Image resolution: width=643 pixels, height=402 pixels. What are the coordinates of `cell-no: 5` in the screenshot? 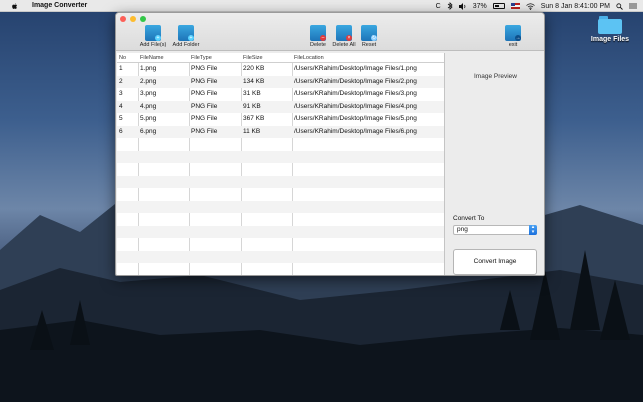 It's located at (121, 118).